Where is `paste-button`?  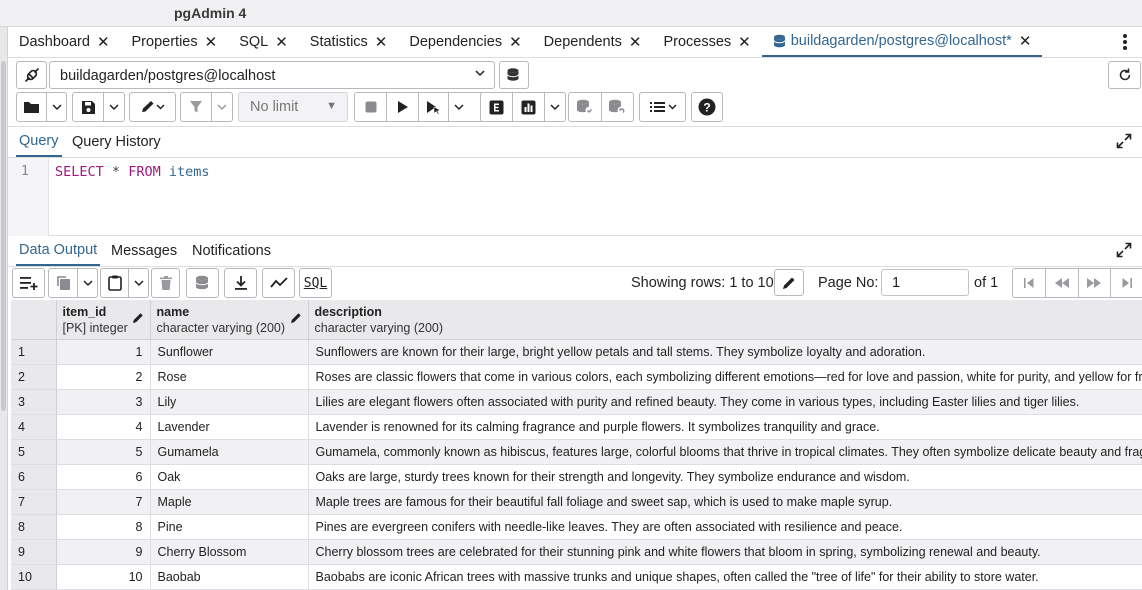
paste-button is located at coordinates (115, 283).